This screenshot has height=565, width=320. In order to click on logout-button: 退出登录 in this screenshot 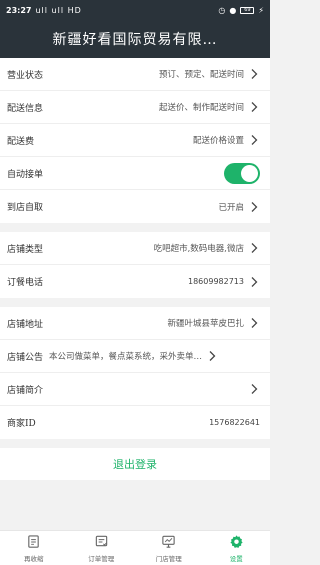, I will do `click(135, 464)`.